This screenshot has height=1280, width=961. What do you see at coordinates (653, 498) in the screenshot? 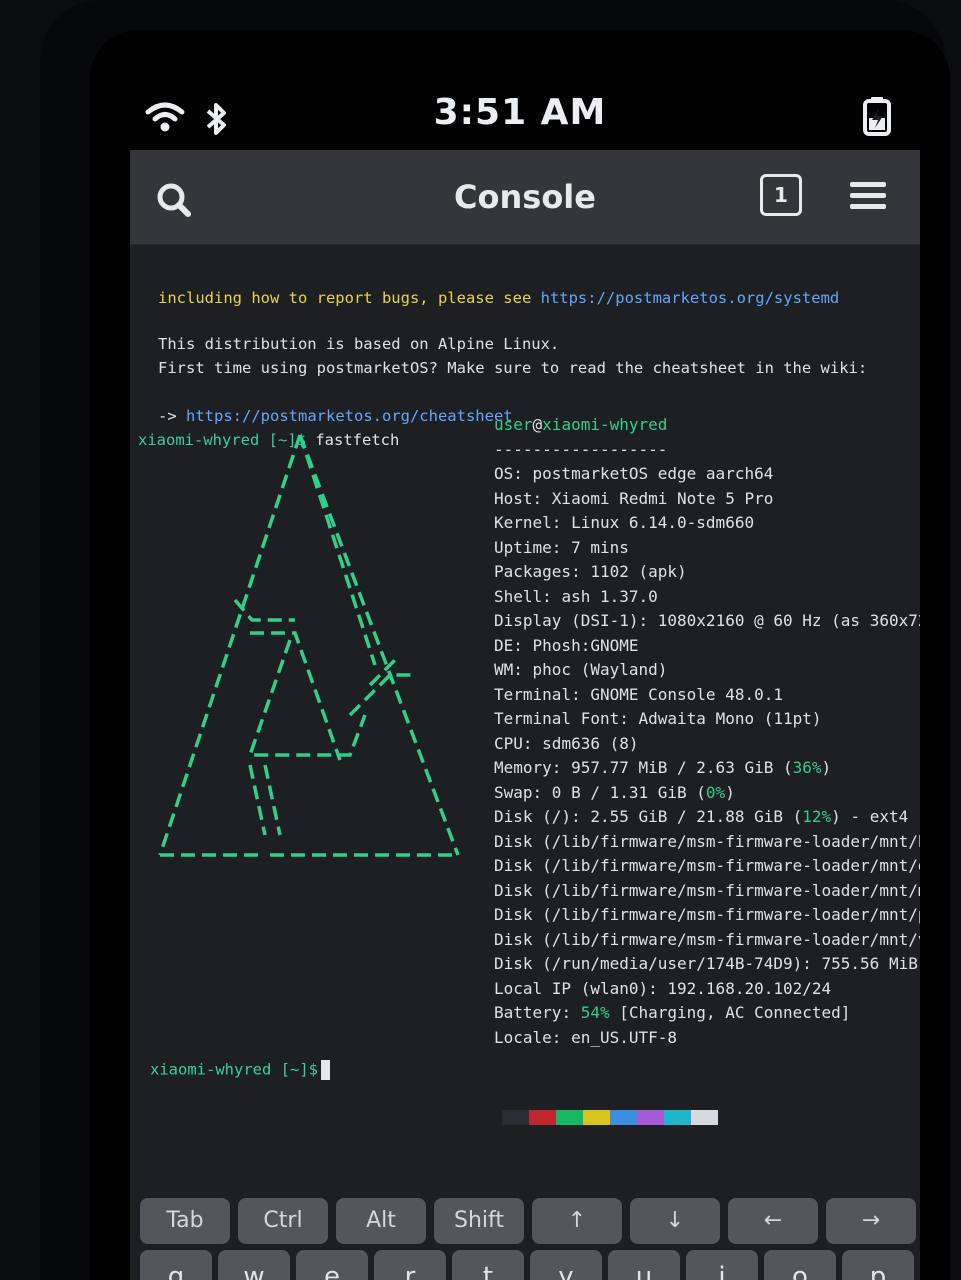
I see `ff-value: : Xiaomi Redmi Note 5 Pro` at bounding box center [653, 498].